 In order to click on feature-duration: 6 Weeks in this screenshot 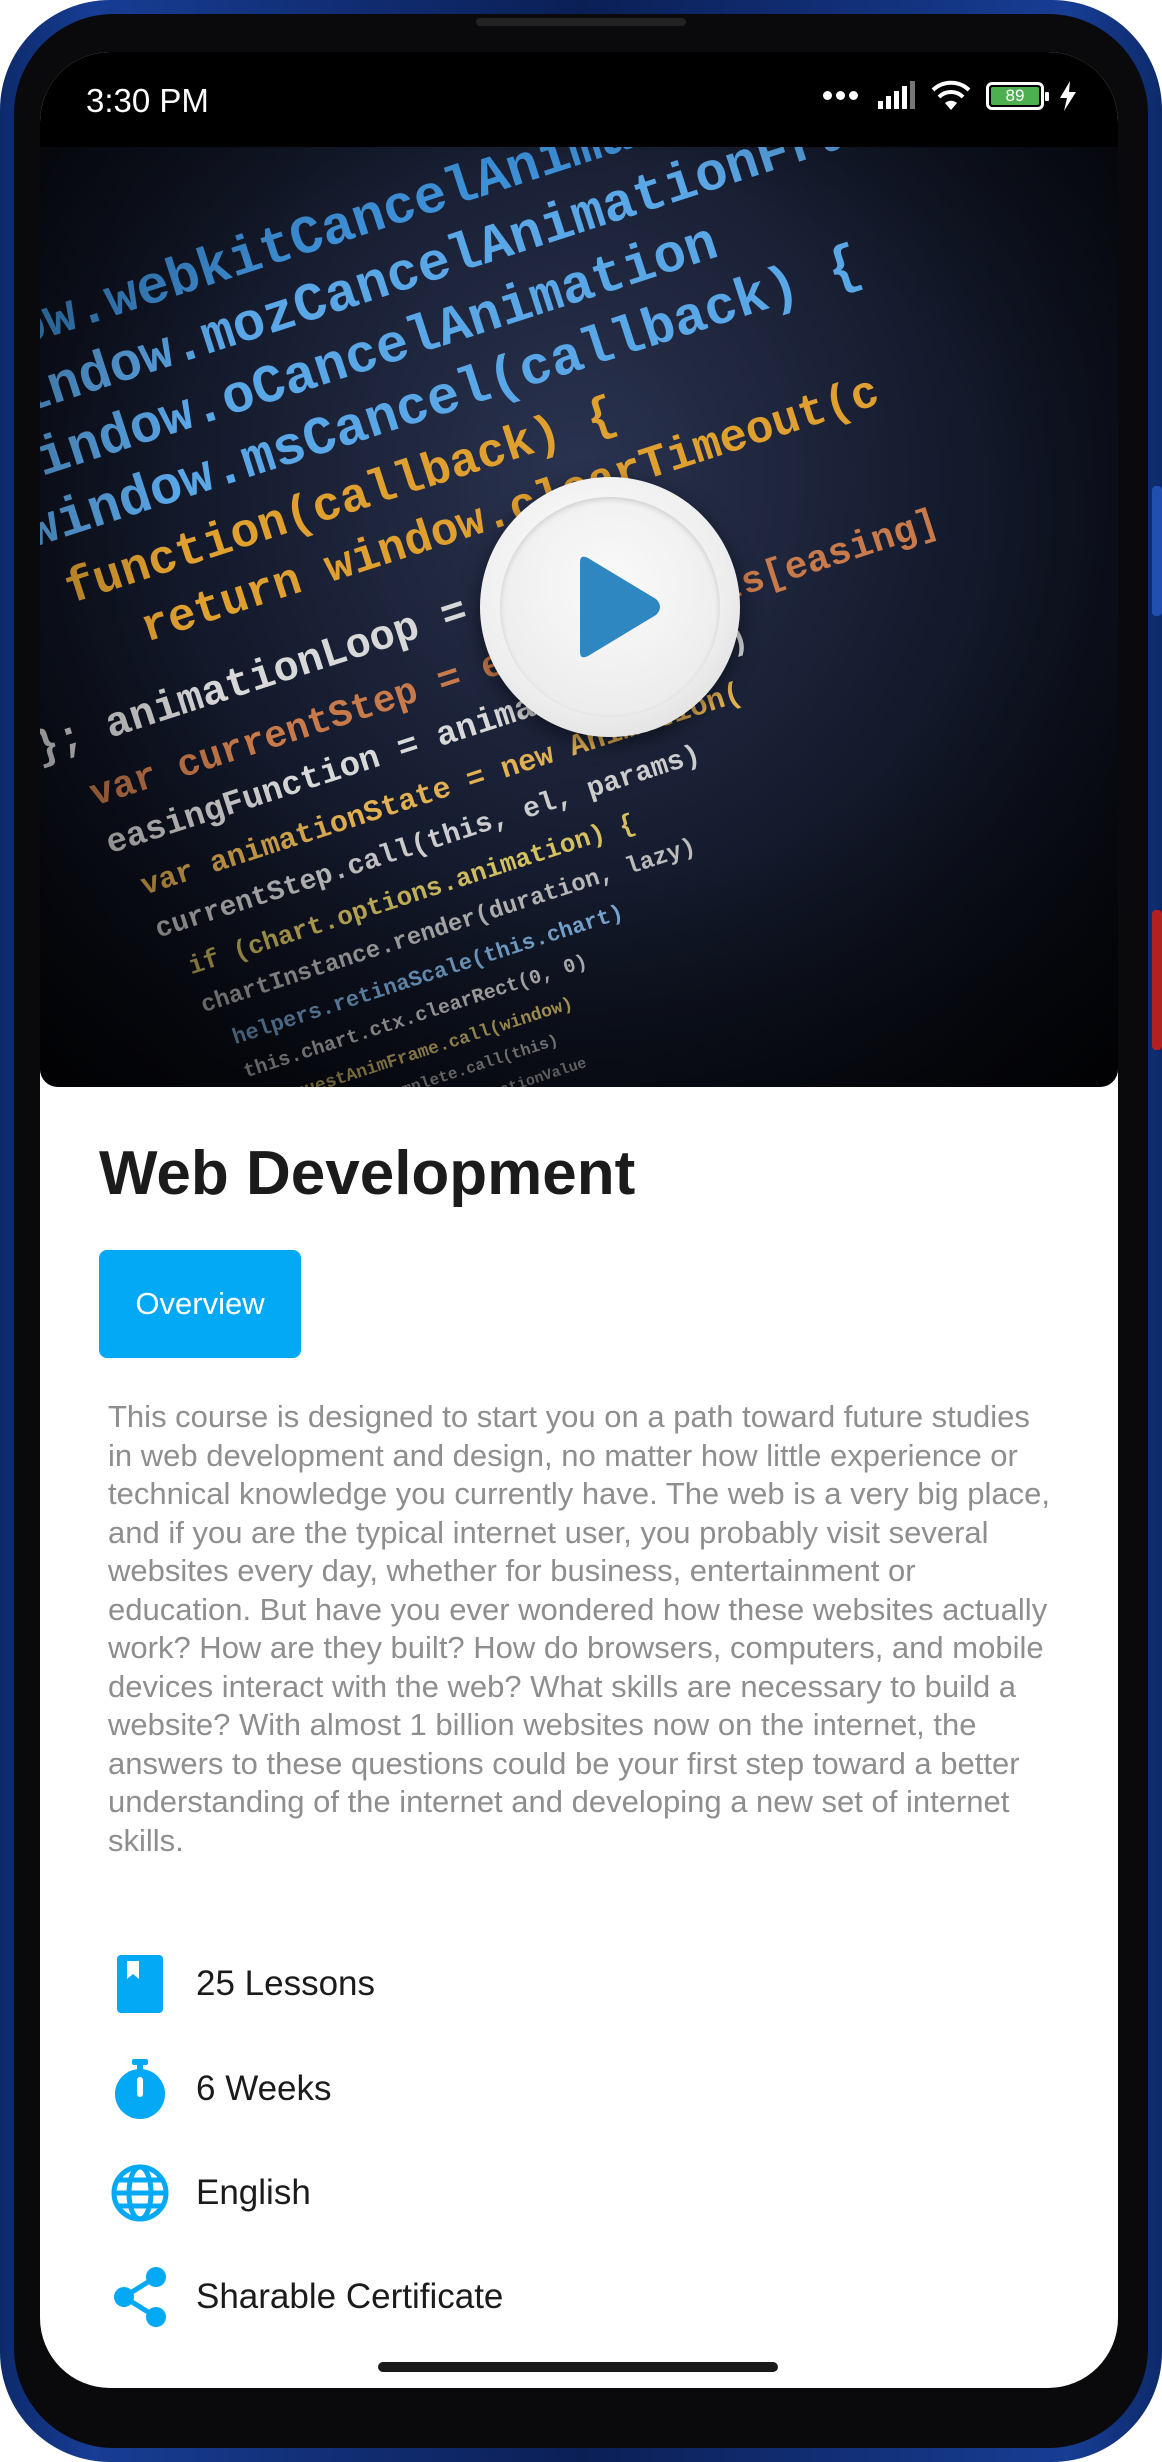, I will do `click(220, 2089)`.